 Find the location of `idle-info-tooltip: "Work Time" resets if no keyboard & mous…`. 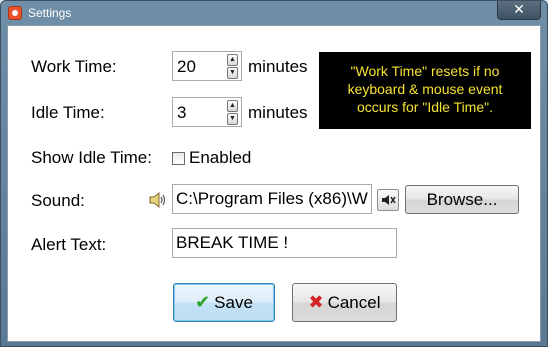

idle-info-tooltip: "Work Time" resets if no keyboard & mous… is located at coordinates (425, 90).